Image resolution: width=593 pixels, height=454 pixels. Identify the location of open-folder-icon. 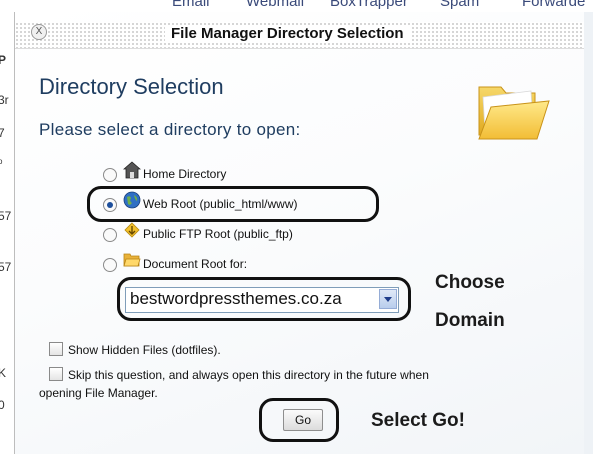
(512, 112).